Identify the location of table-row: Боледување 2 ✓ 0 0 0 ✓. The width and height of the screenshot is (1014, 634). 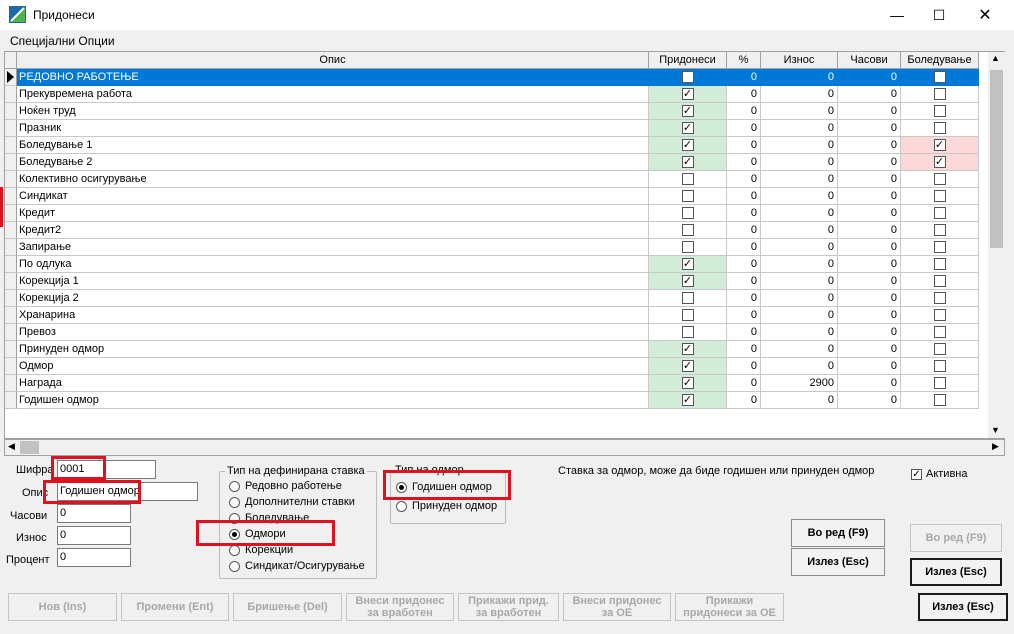
(497, 162).